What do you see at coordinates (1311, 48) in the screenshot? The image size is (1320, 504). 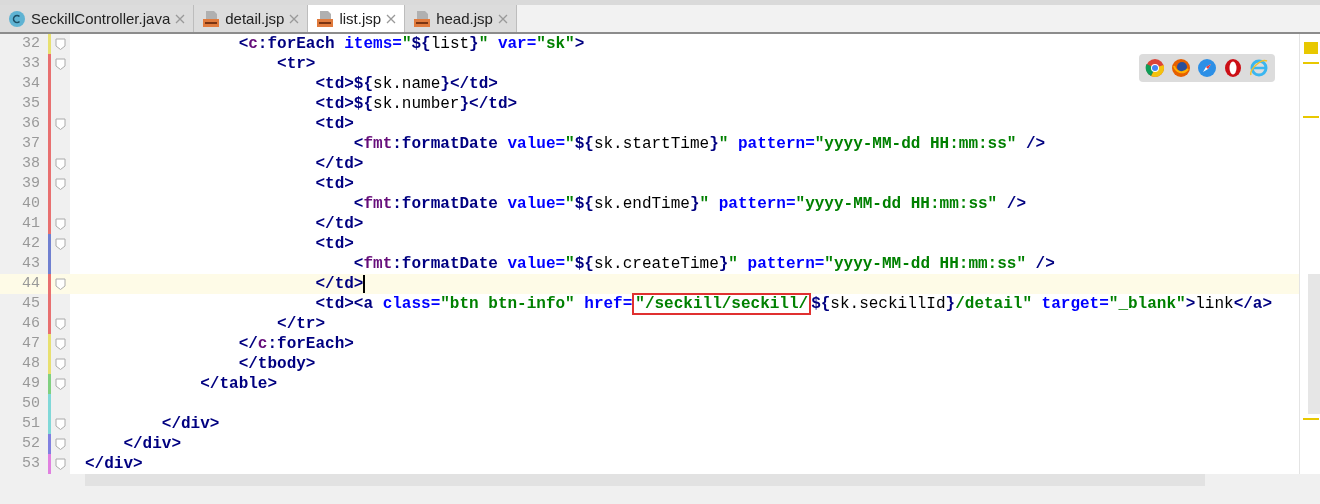 I see `warning-marker` at bounding box center [1311, 48].